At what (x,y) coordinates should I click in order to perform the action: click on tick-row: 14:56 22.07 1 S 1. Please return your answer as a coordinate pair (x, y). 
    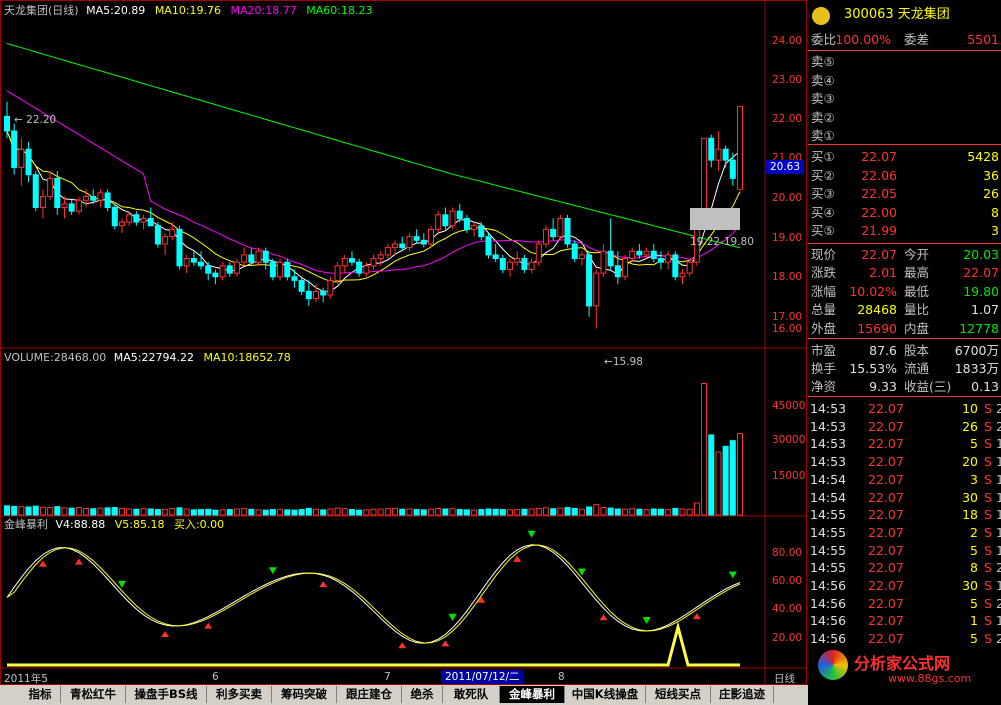
    Looking at the image, I should click on (904, 621).